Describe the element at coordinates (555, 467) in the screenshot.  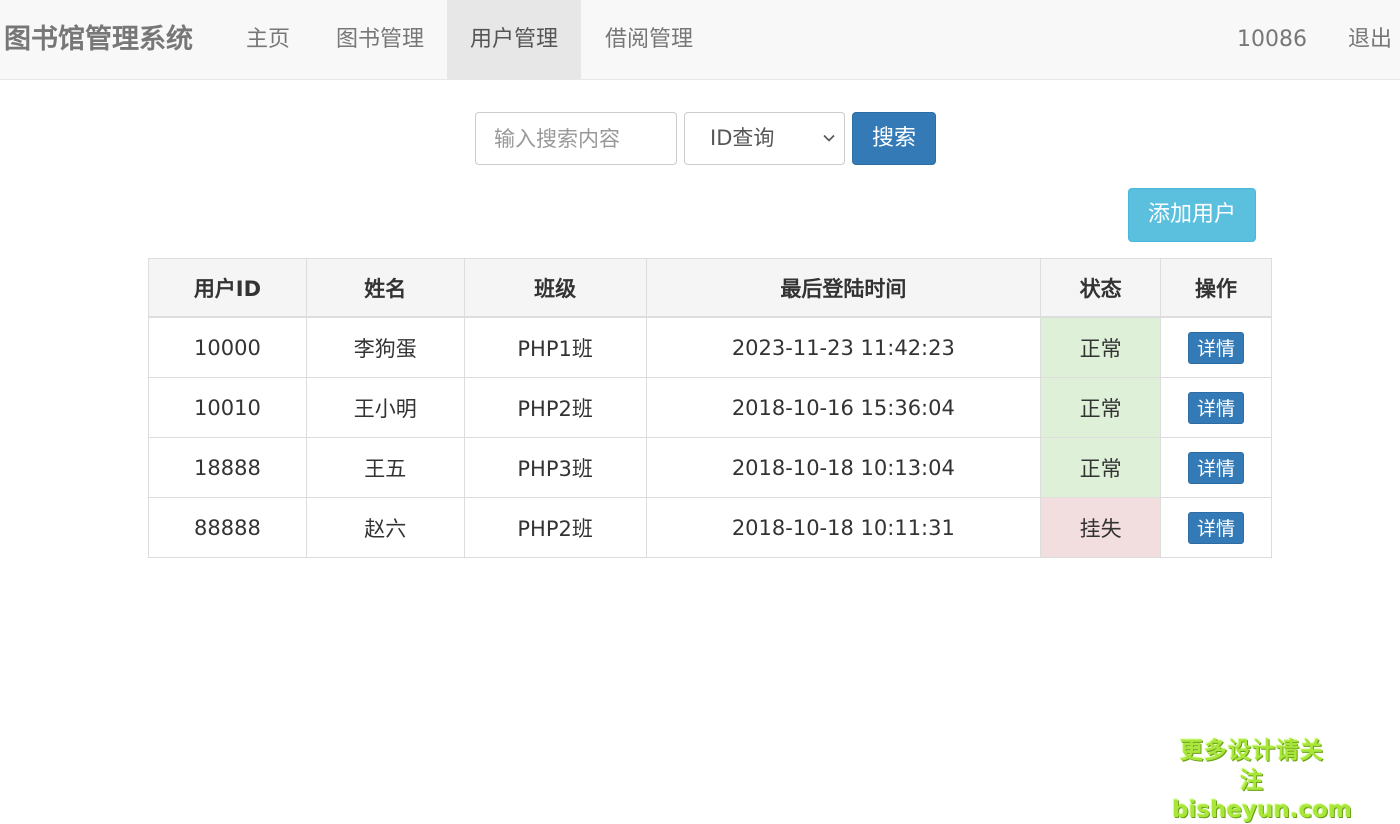
I see `cell-class: PHP3班` at that location.